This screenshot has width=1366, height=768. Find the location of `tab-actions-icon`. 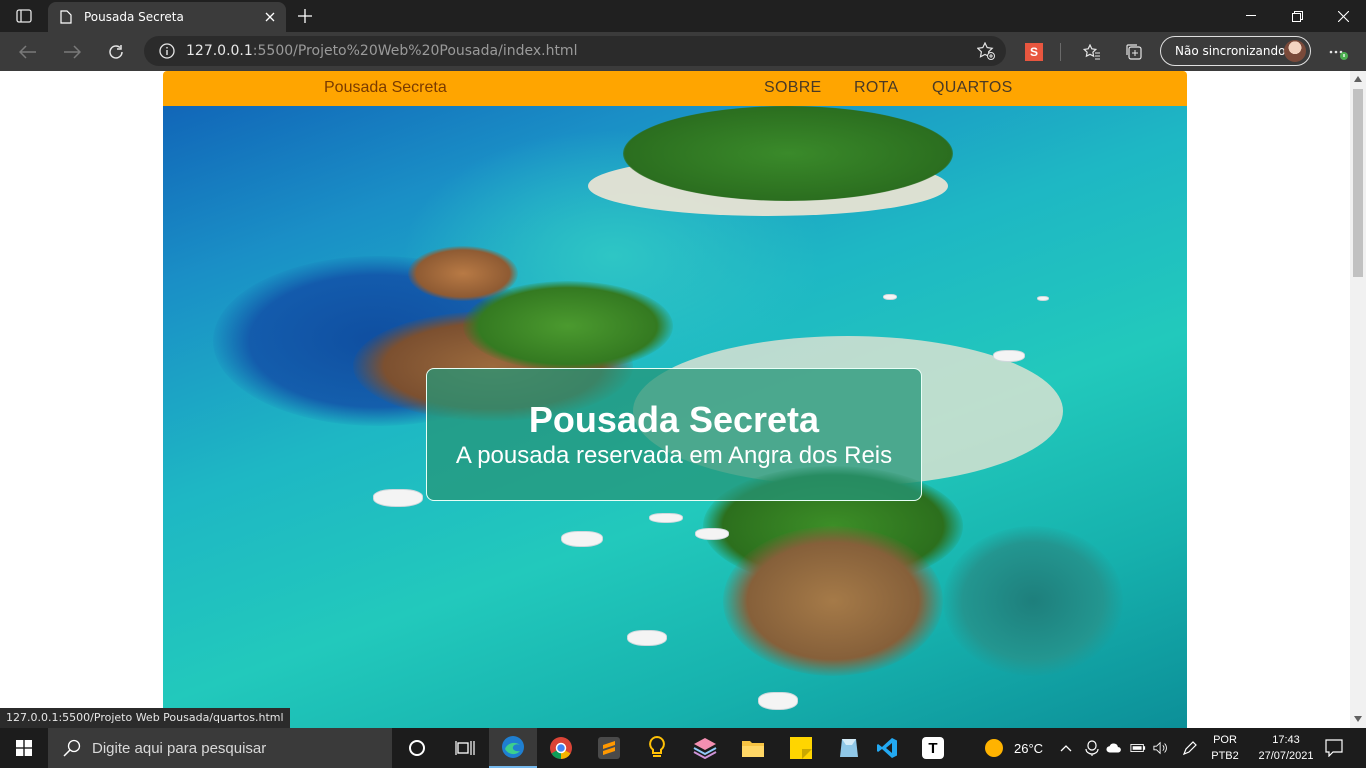

tab-actions-icon is located at coordinates (24, 16).